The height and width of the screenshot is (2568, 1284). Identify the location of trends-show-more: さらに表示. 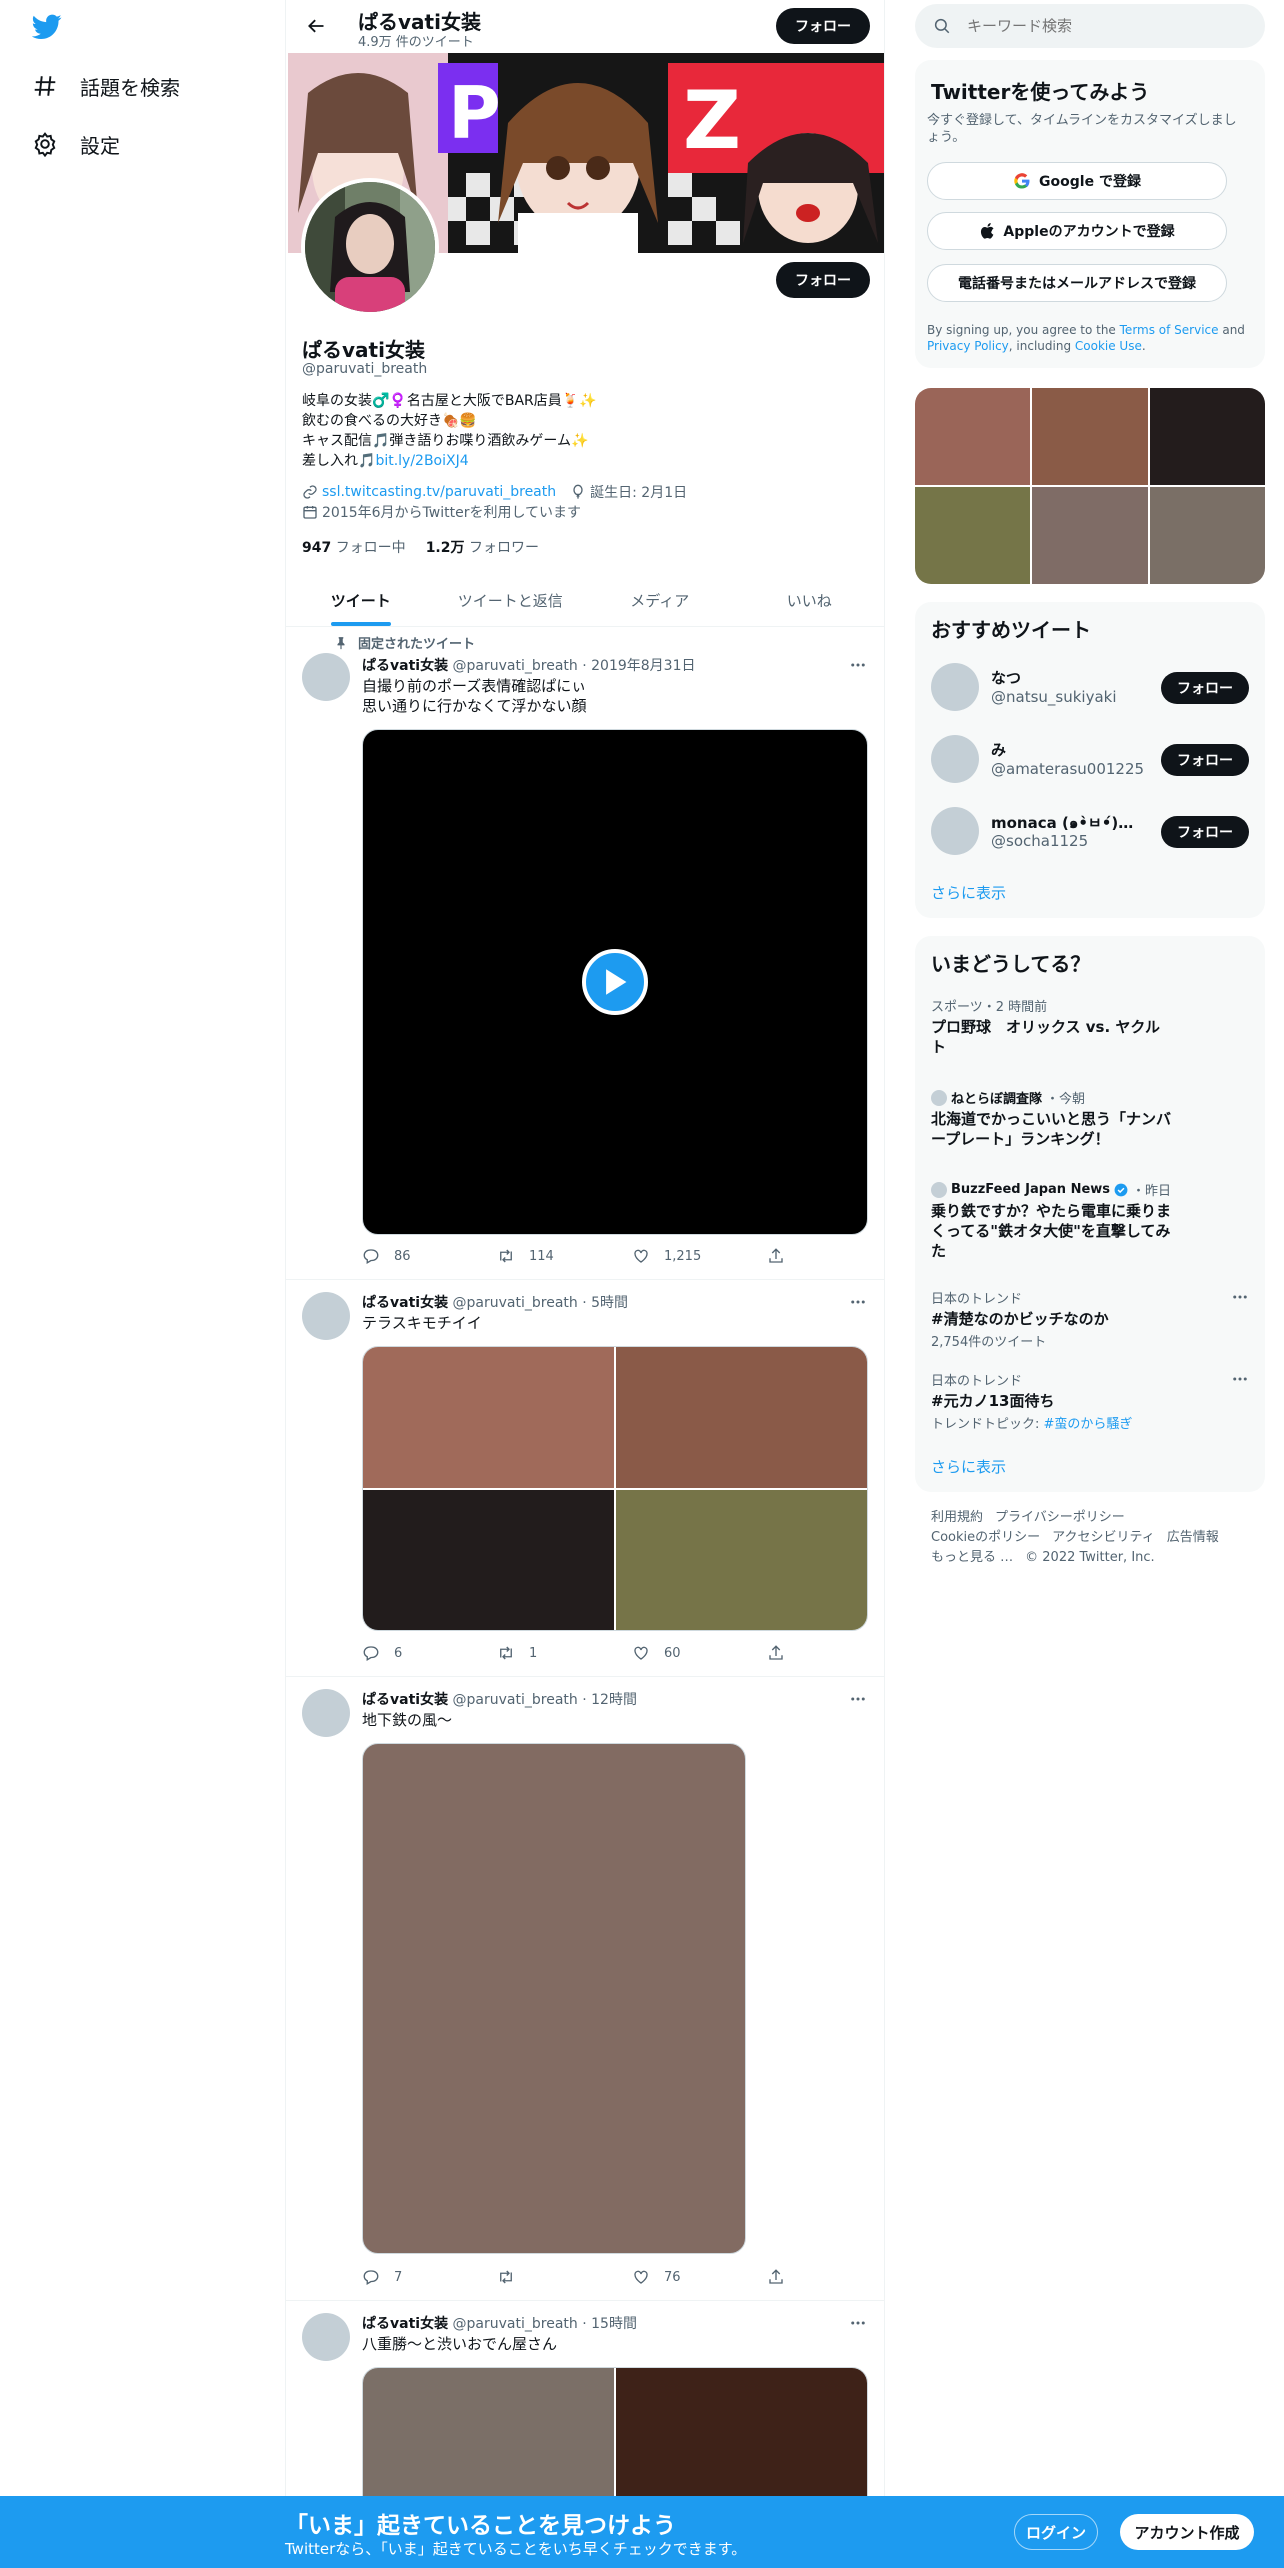
(968, 1466).